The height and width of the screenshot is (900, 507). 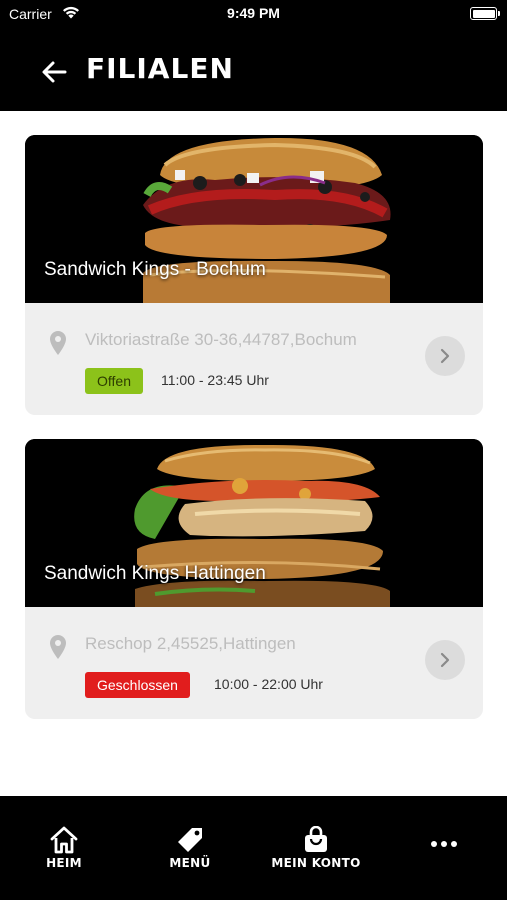 I want to click on tab-heim: HEIM, so click(x=64, y=841).